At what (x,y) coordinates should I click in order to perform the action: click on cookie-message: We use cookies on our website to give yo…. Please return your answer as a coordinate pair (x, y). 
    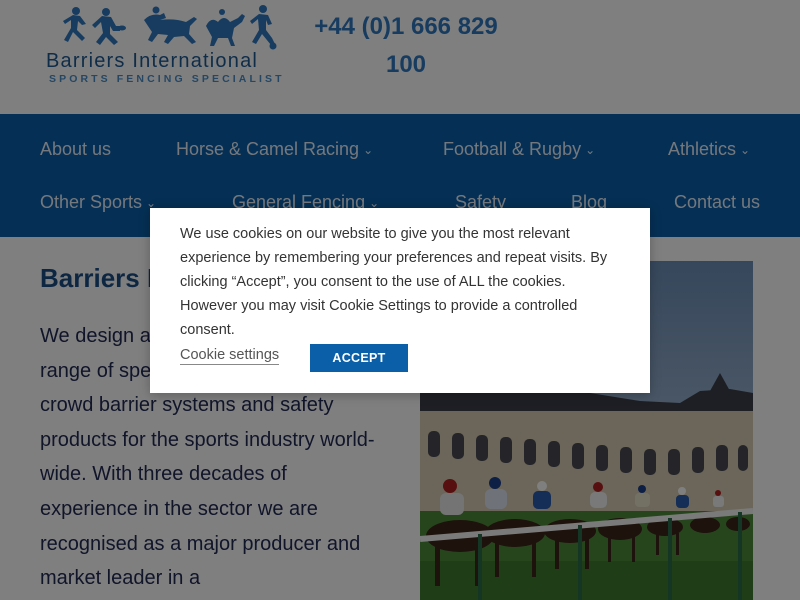
    Looking at the image, I should click on (394, 282).